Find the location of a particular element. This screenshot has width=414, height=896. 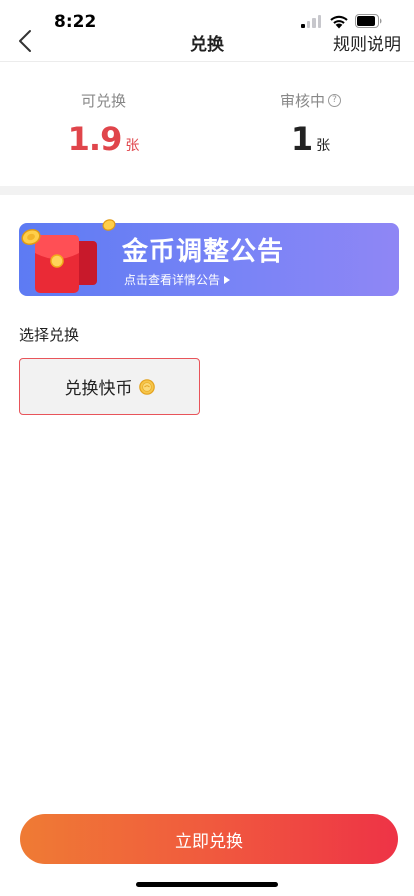

available-unit: 张 is located at coordinates (132, 146).